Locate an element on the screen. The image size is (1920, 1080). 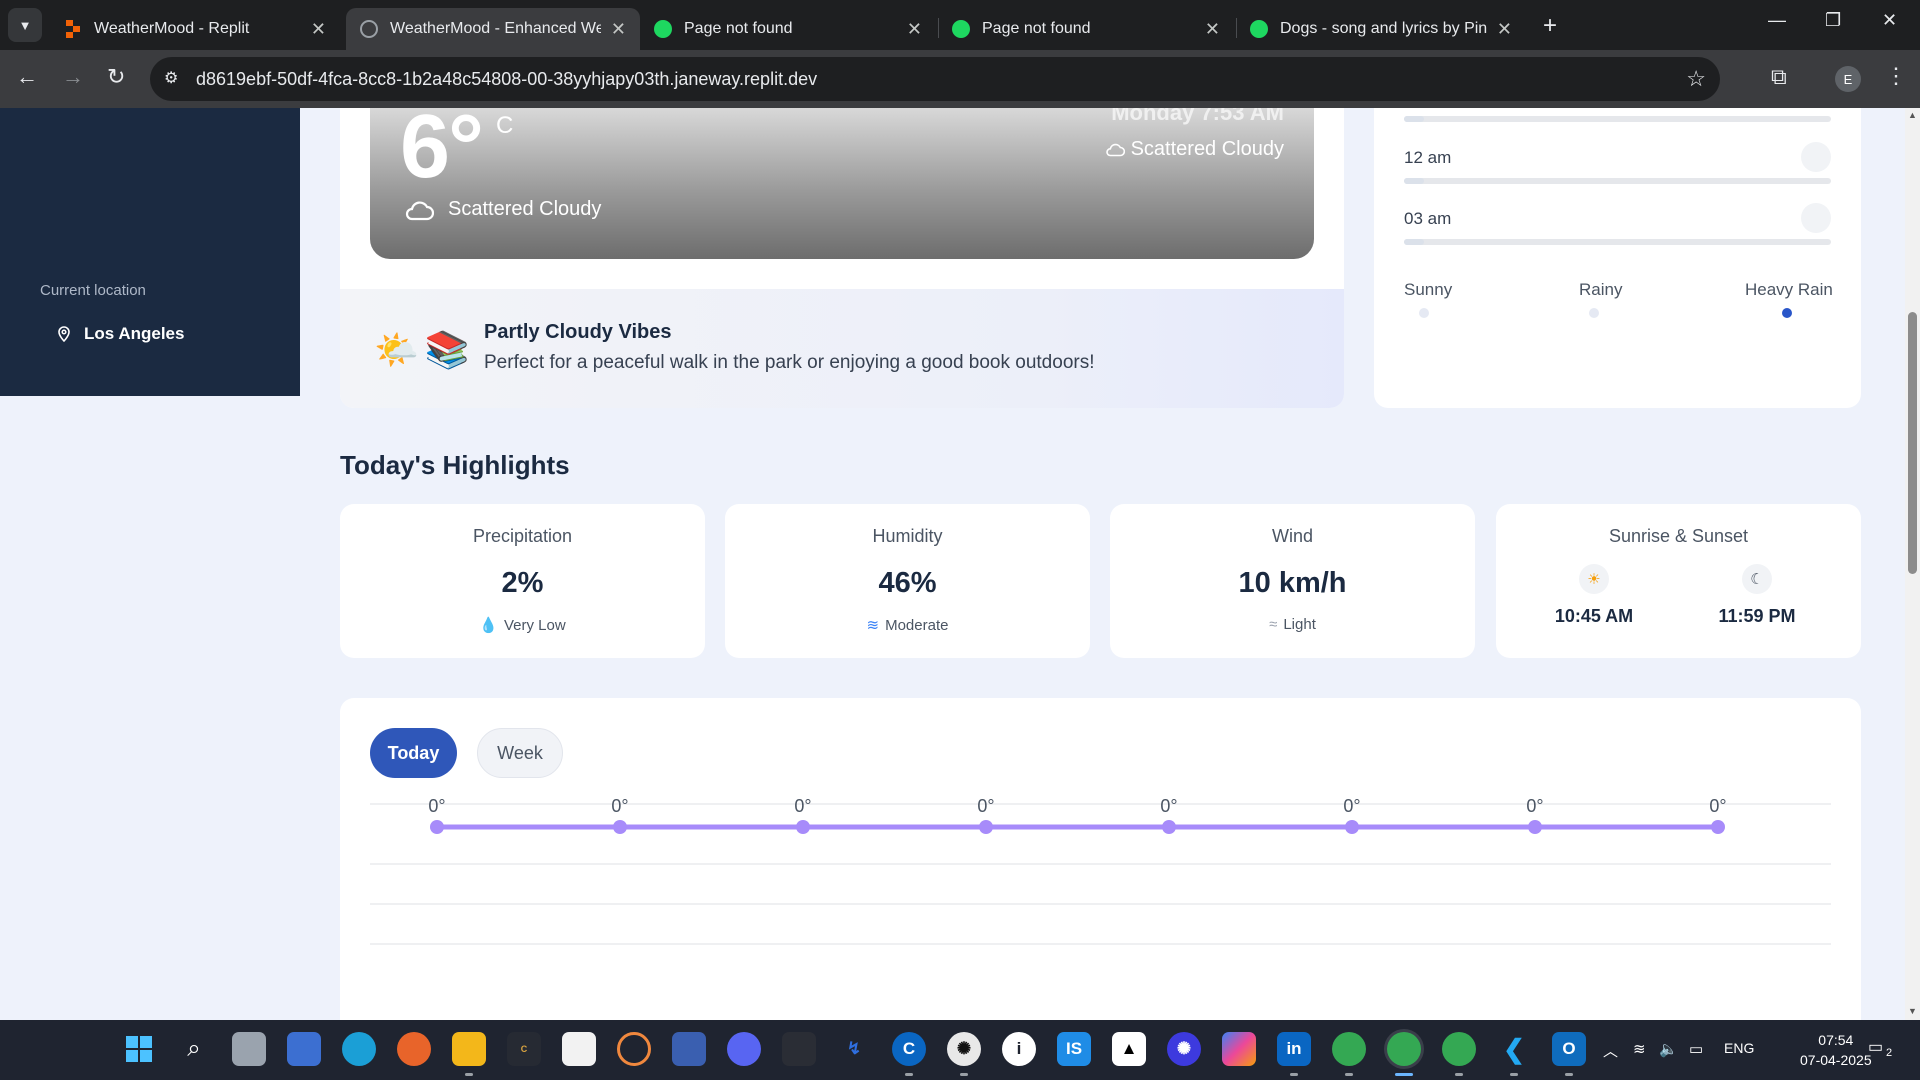
mood-option-heavy-rain: Heavy Rain is located at coordinates (1789, 290).